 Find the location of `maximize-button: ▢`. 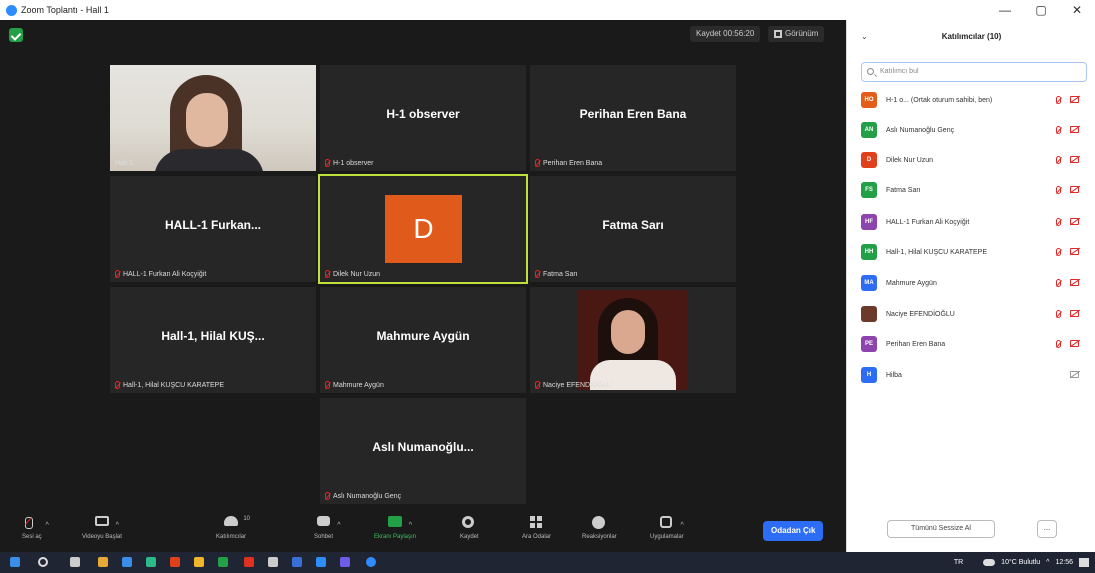

maximize-button: ▢ is located at coordinates (1041, 10).